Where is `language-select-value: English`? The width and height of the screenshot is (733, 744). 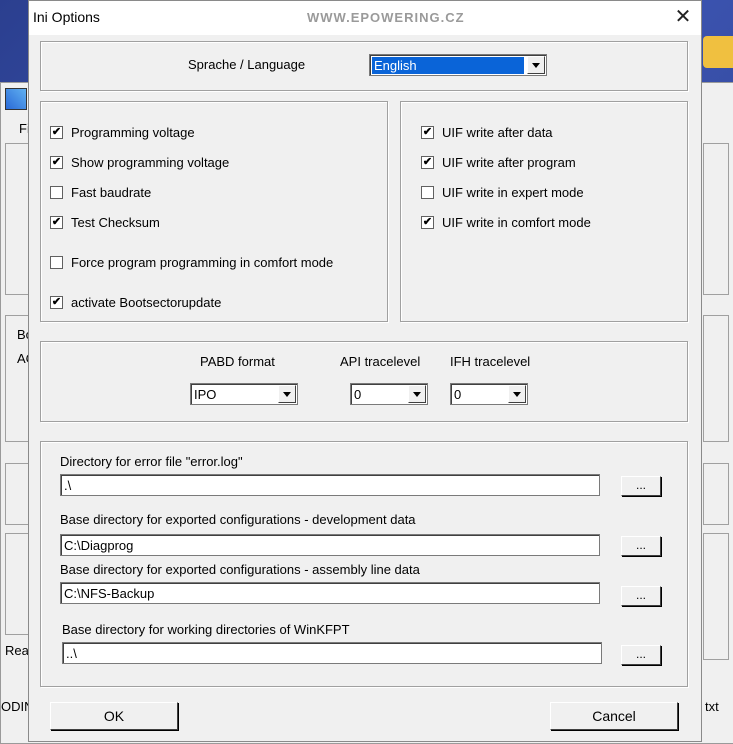 language-select-value: English is located at coordinates (448, 65).